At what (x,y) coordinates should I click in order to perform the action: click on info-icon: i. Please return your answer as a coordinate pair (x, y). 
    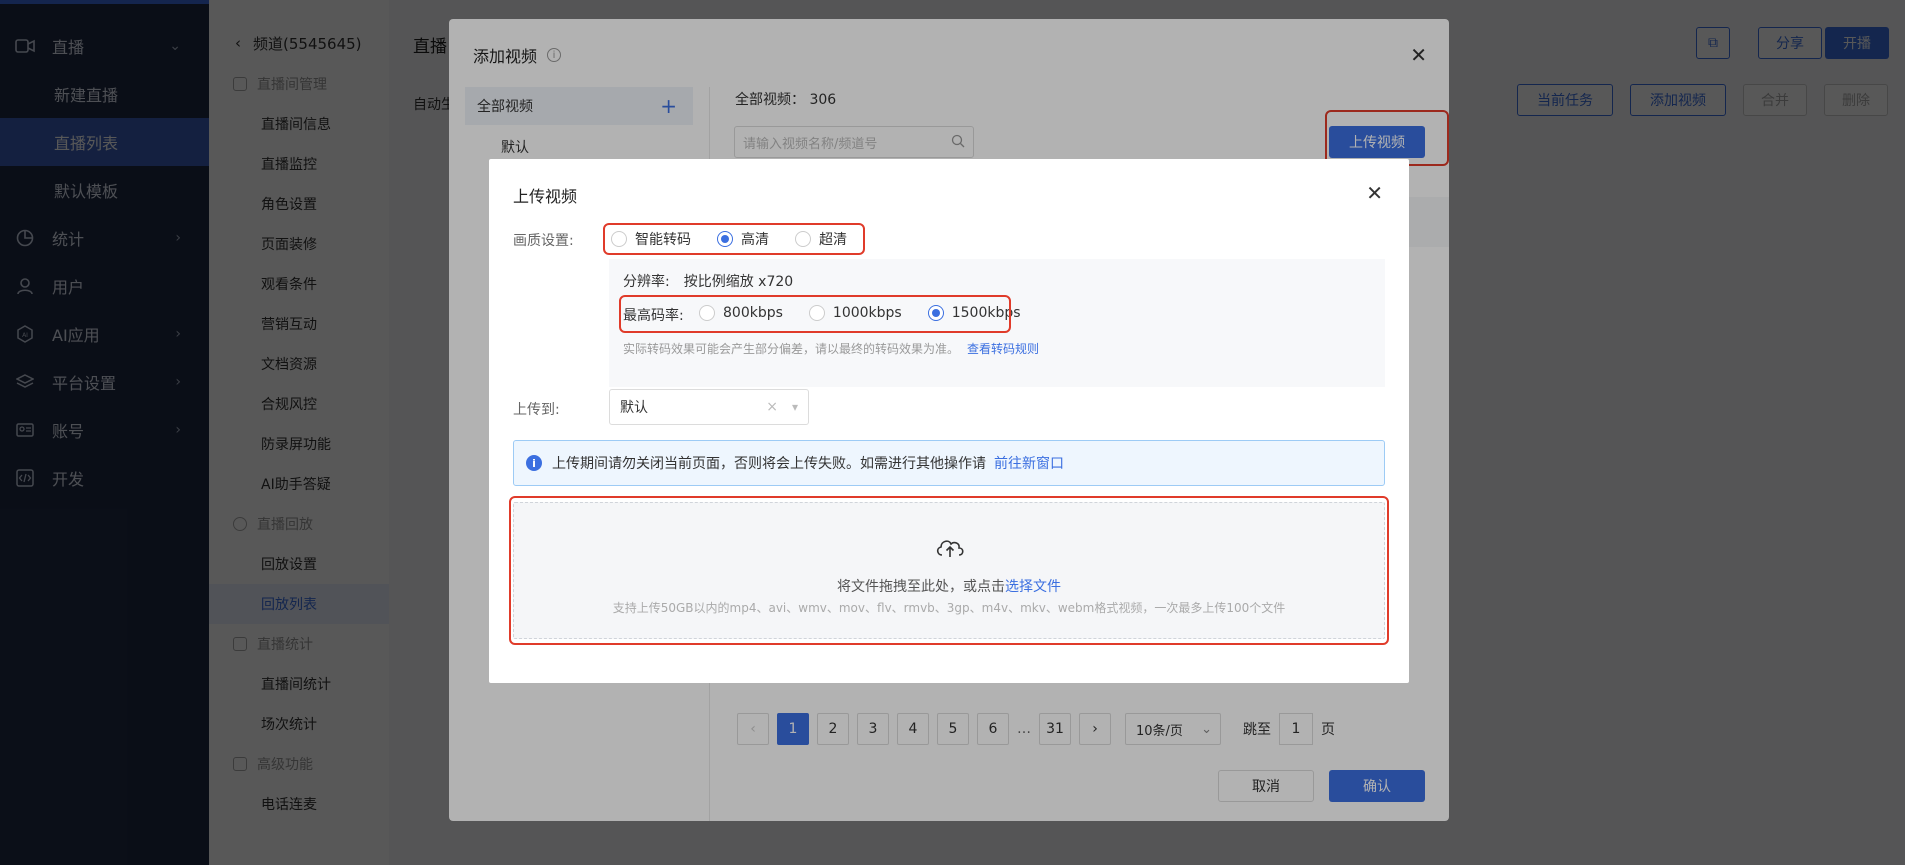
    Looking at the image, I should click on (534, 463).